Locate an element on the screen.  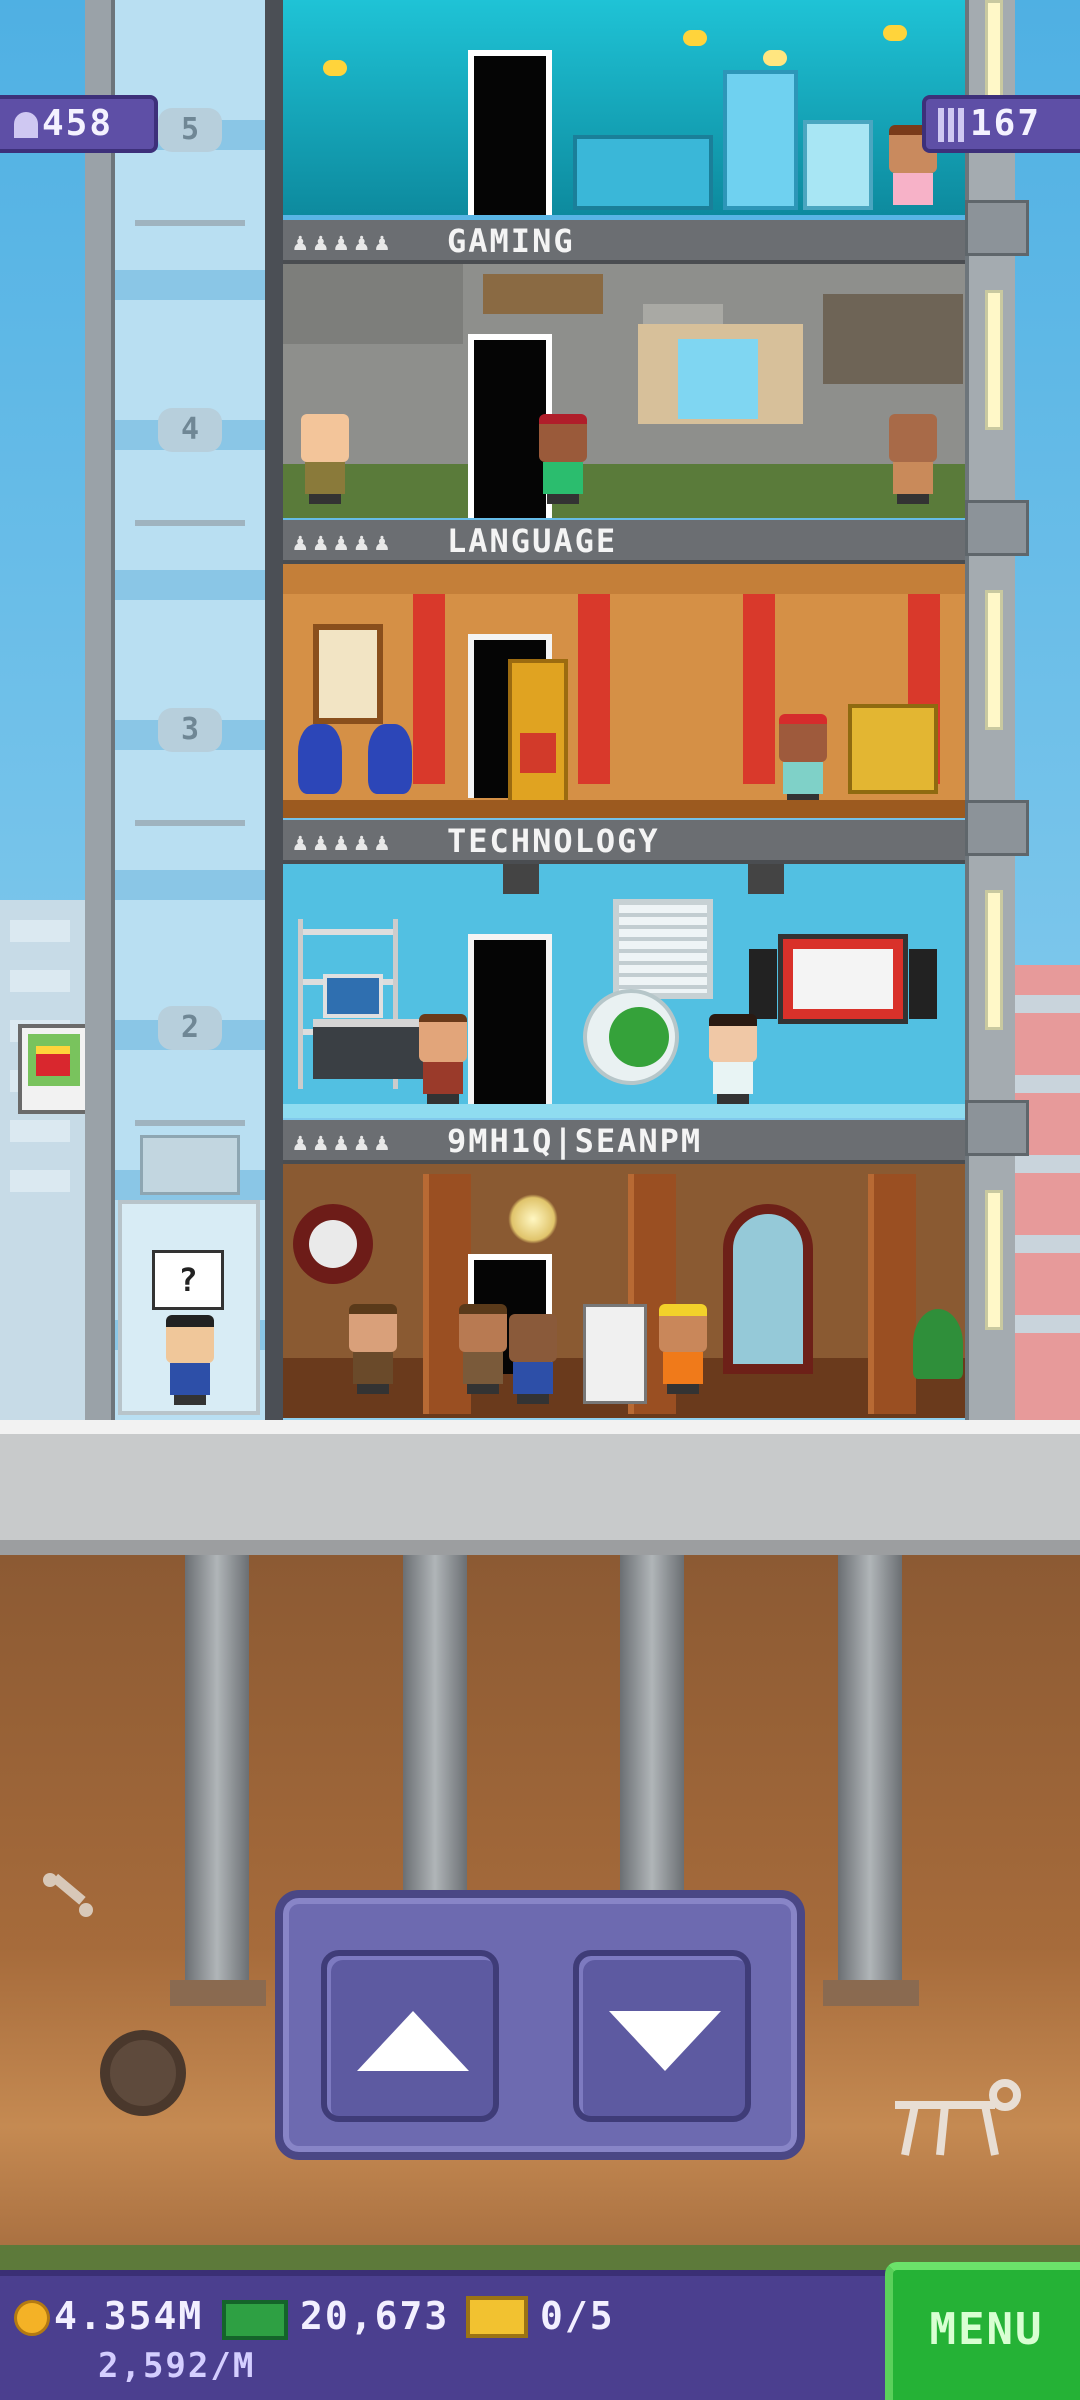
floor-technology: ♟♟♟♟♟ TECHNOLOGY is located at coordinates (624, 969).